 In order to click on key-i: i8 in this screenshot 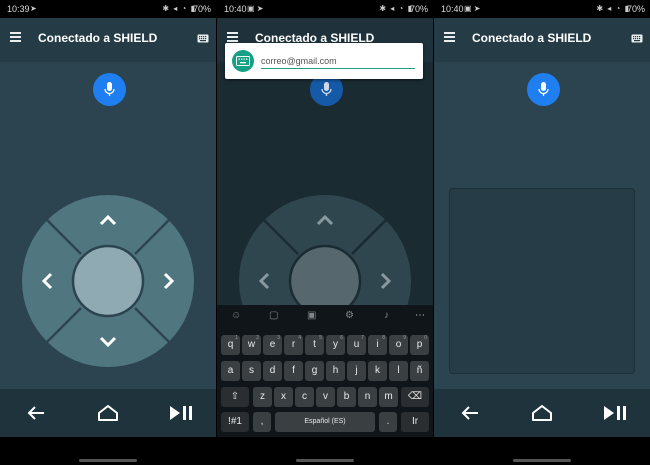, I will do `click(377, 345)`.